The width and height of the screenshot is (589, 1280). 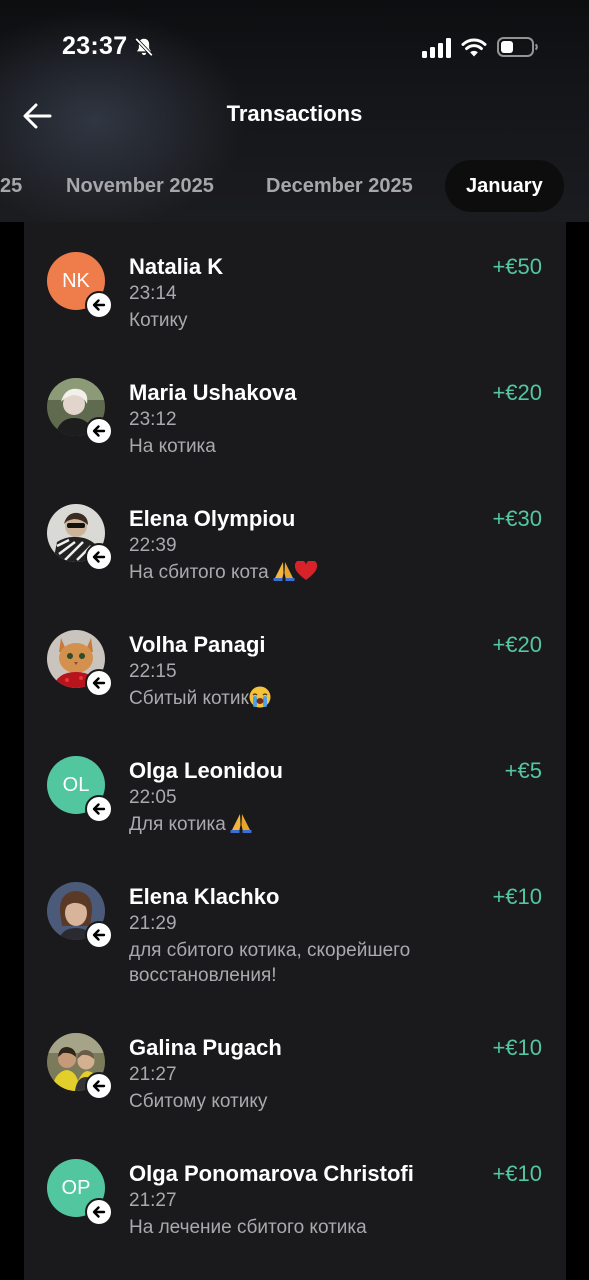 I want to click on sender-name: Galina Pugach, so click(x=205, y=1047).